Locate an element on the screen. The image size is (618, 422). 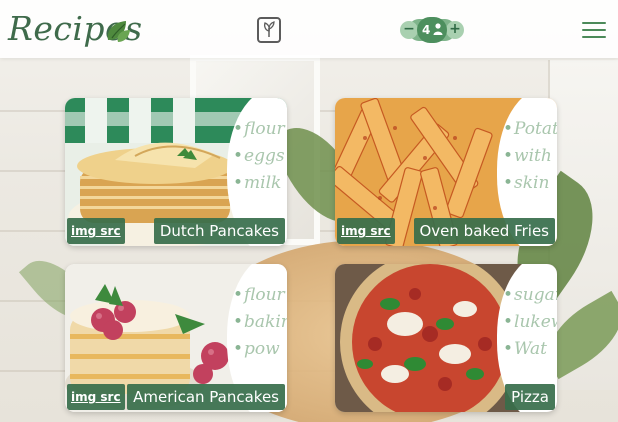
servings-control: − + 4 is located at coordinates (432, 30).